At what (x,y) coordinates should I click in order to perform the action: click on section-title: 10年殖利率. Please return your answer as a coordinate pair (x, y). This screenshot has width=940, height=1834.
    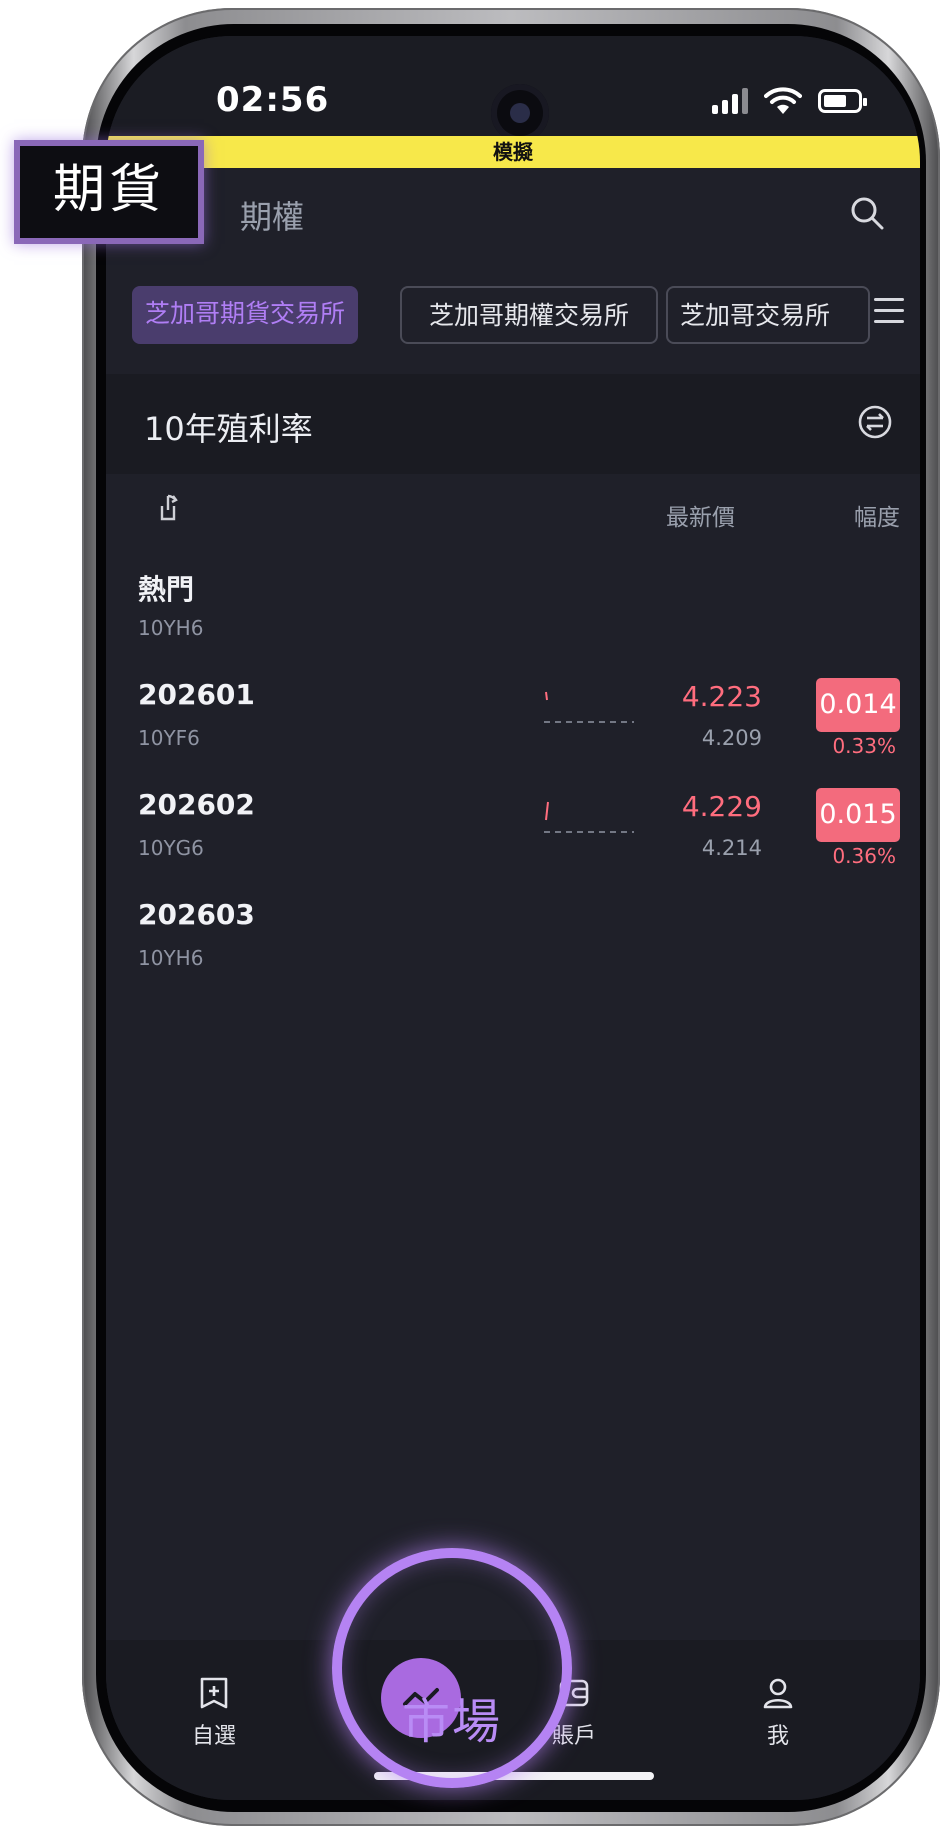
    Looking at the image, I should click on (228, 429).